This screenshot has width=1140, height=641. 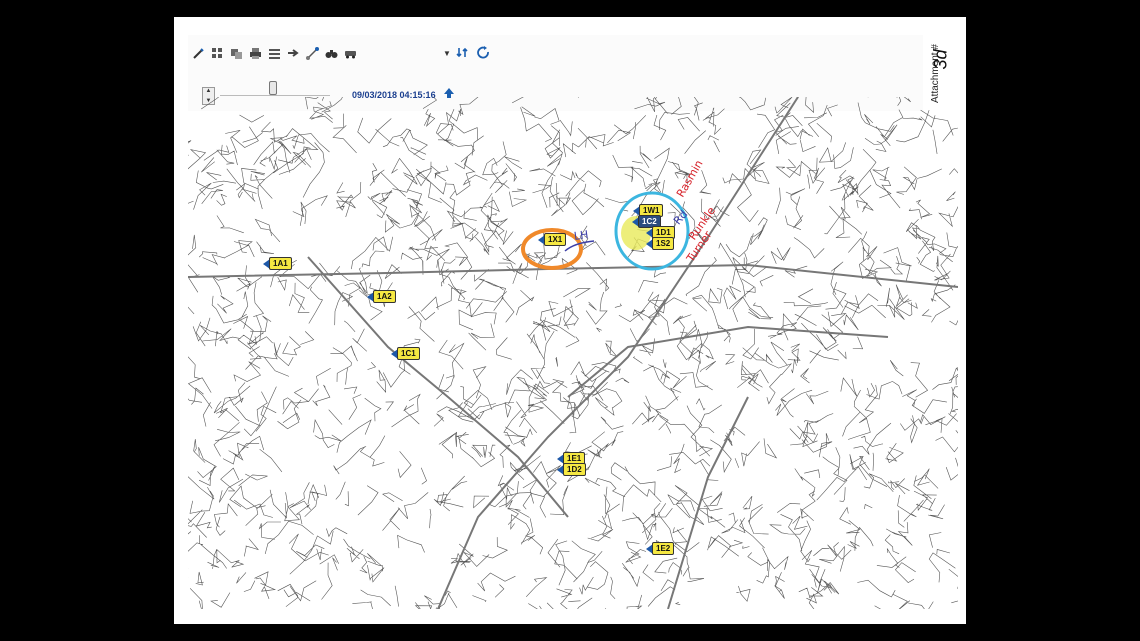 I want to click on unit-marker-1a1: 1A1, so click(x=277, y=263).